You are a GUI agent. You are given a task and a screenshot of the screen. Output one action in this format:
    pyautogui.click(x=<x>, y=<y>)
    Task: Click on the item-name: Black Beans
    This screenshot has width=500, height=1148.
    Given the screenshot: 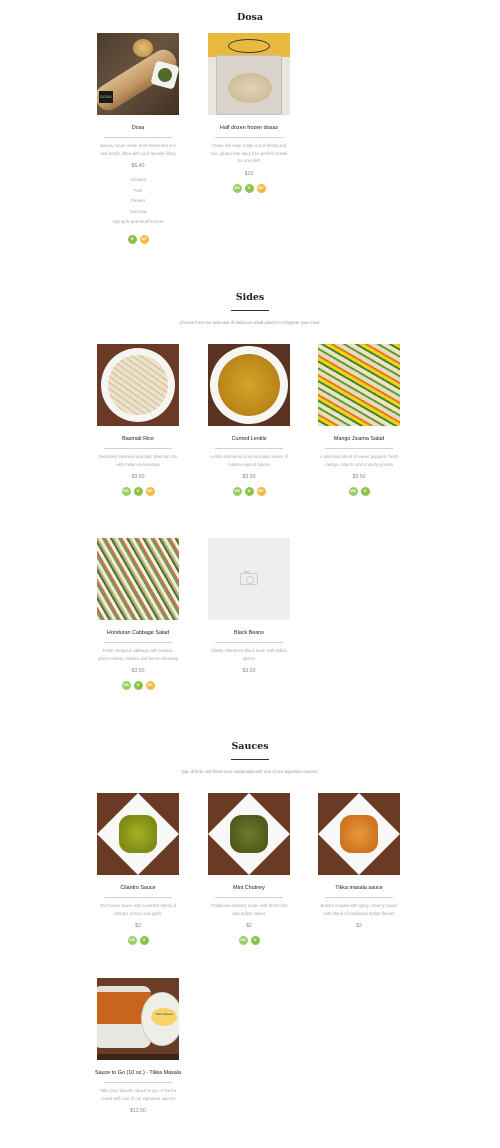 What is the action you would take?
    pyautogui.click(x=249, y=633)
    